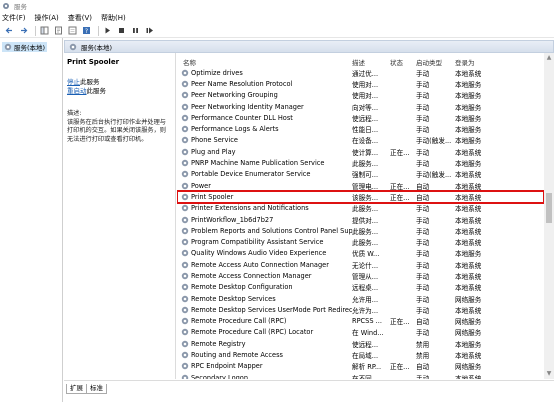 This screenshot has width=554, height=402. Describe the element at coordinates (549, 58) in the screenshot. I see `scroll-up-arrow-icon: ▲` at that location.